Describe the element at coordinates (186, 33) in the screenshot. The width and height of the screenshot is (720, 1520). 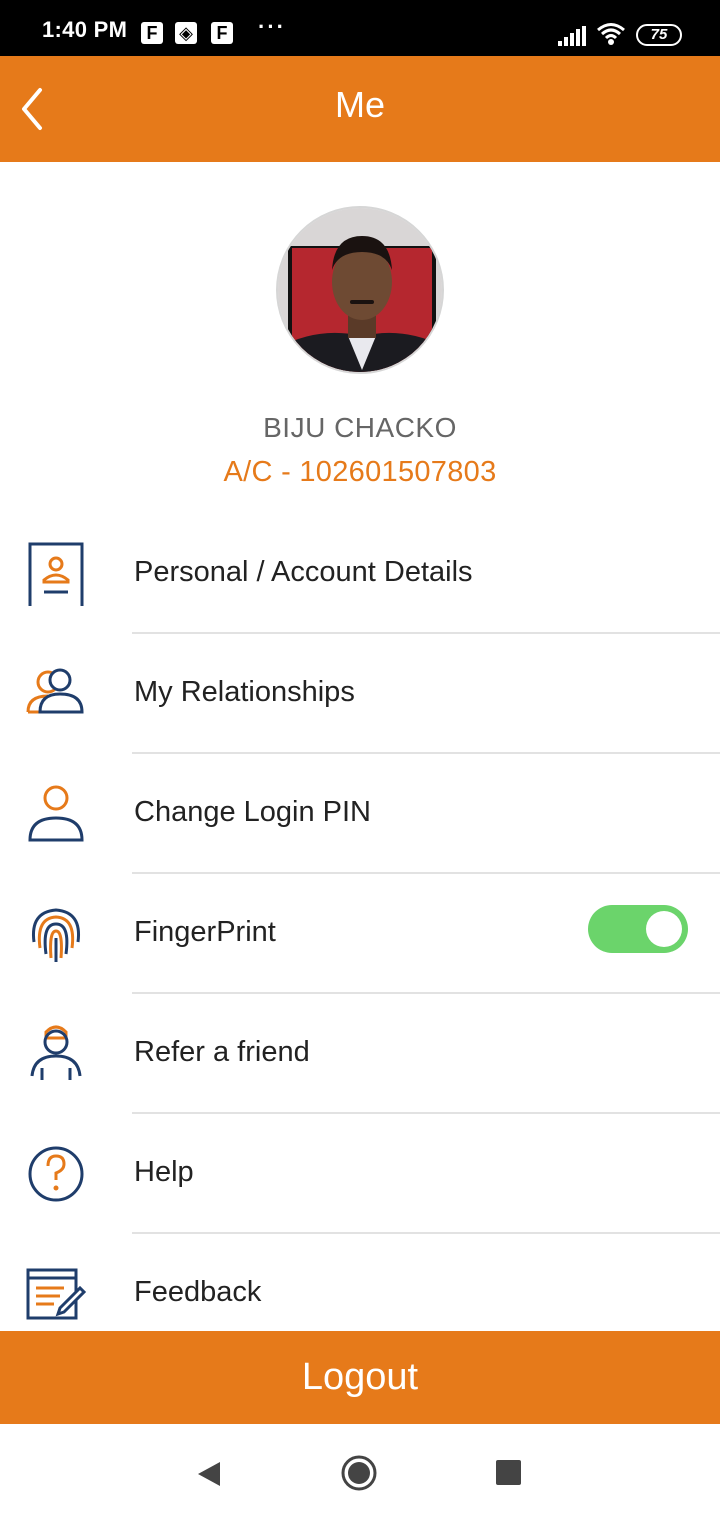
I see `app-notification-icon: ◈` at that location.